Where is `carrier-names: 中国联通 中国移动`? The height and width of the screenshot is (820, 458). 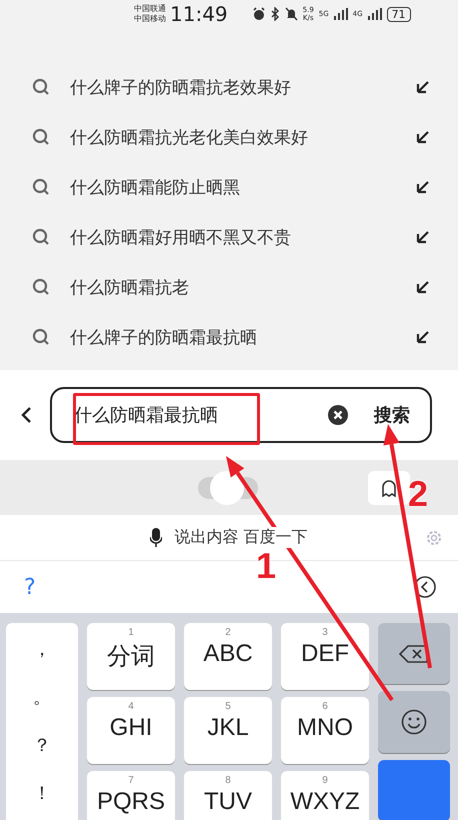 carrier-names: 中国联通 中国移动 is located at coordinates (150, 14).